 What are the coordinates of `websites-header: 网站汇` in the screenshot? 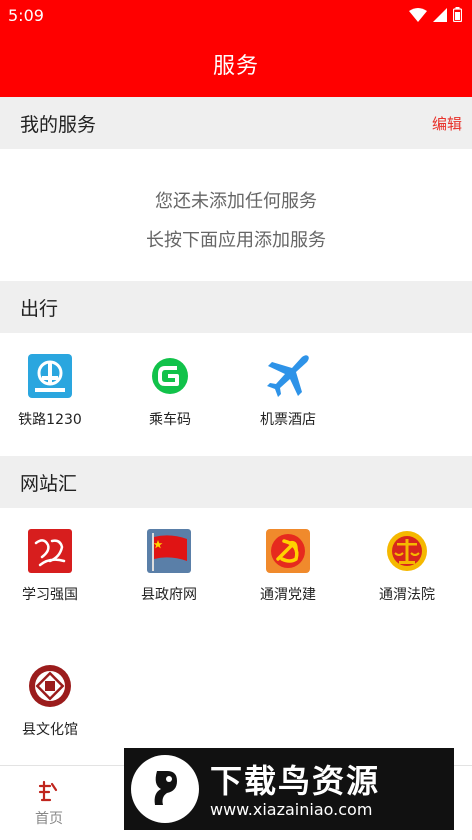 It's located at (236, 482).